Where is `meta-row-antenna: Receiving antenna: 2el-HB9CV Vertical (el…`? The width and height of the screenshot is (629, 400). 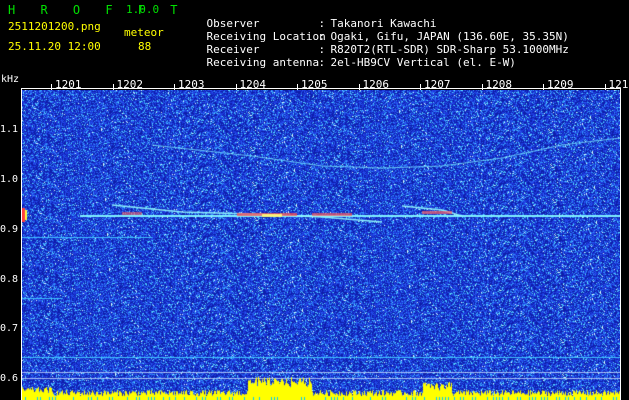 meta-row-antenna: Receiving antenna: 2el-HB9CV Vertical (el… is located at coordinates (361, 62).